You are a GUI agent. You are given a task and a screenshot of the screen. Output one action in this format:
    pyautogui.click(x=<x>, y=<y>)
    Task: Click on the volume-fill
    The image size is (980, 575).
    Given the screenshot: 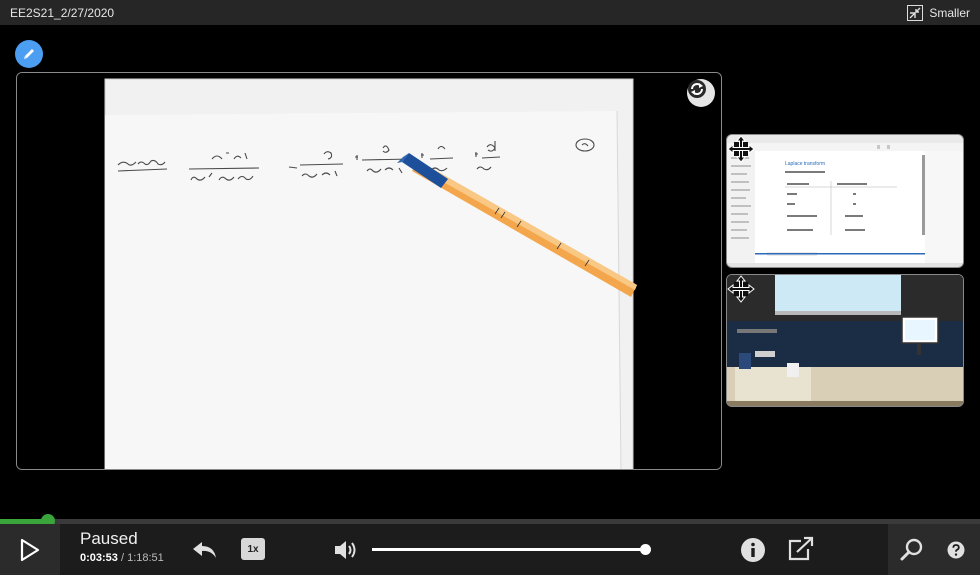 What is the action you would take?
    pyautogui.click(x=509, y=549)
    